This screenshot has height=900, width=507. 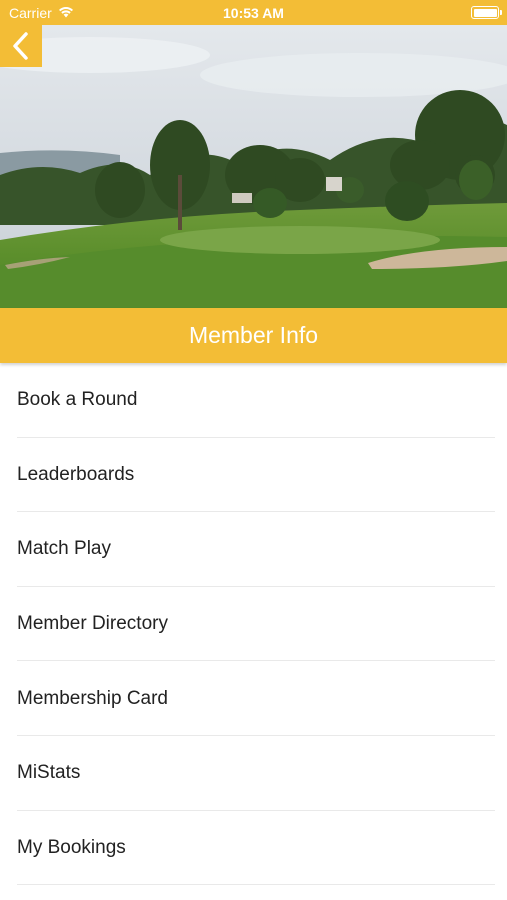 I want to click on menu-item-leaderboards: Leaderboards, so click(x=253, y=475).